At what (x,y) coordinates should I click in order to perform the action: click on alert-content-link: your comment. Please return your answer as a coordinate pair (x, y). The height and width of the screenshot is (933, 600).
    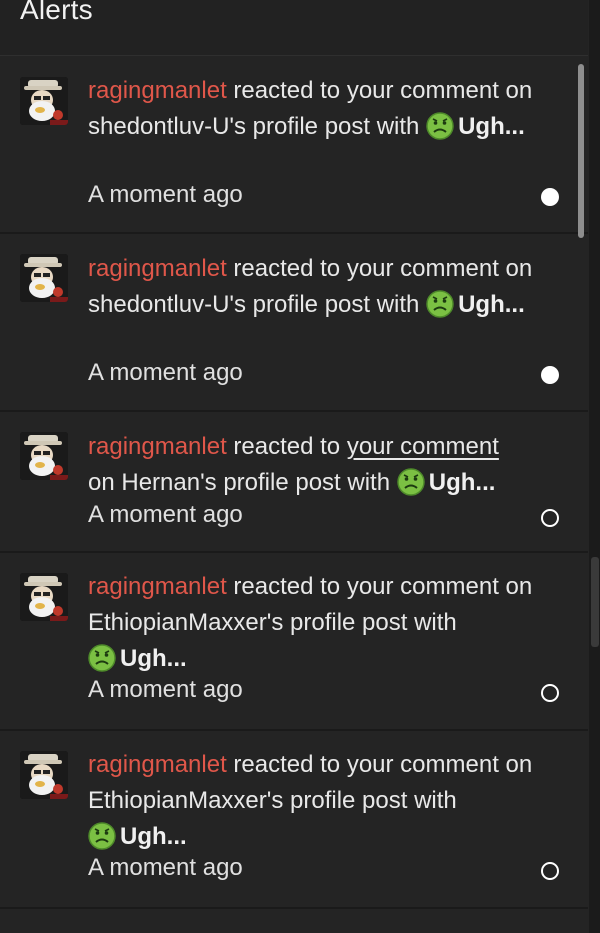
    Looking at the image, I should click on (423, 446).